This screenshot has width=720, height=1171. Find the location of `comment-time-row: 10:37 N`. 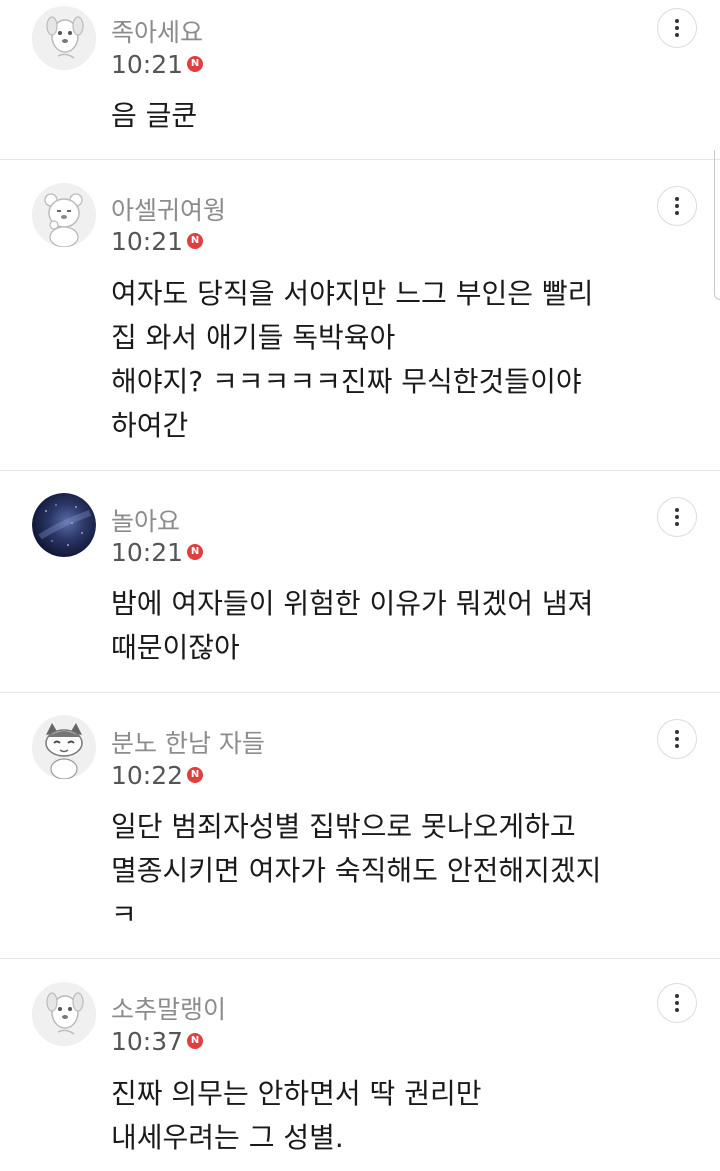

comment-time-row: 10:37 N is located at coordinates (157, 1041).